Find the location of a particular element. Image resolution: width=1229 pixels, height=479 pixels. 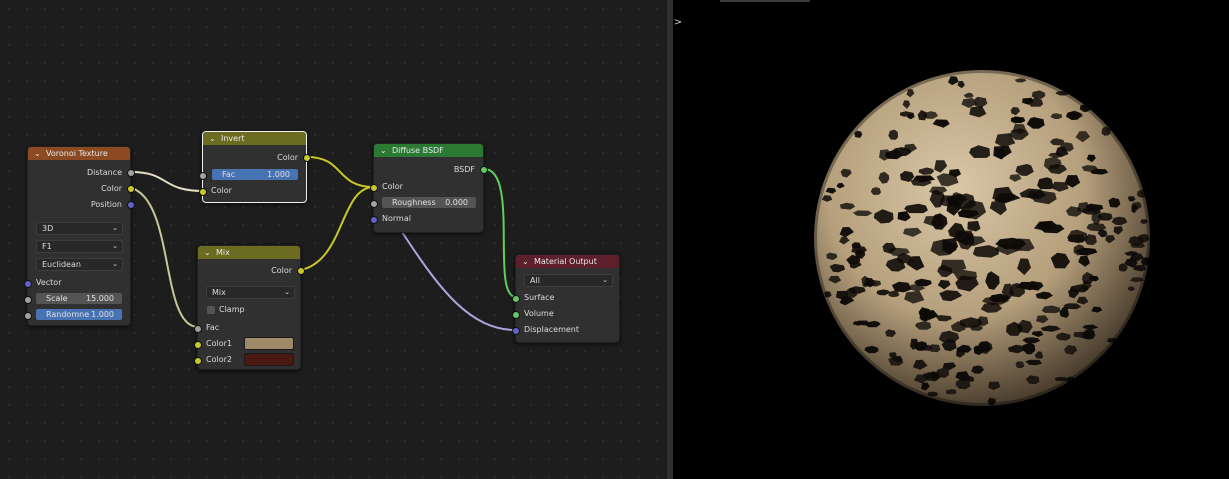

randomness-value: 1.000 is located at coordinates (102, 314).